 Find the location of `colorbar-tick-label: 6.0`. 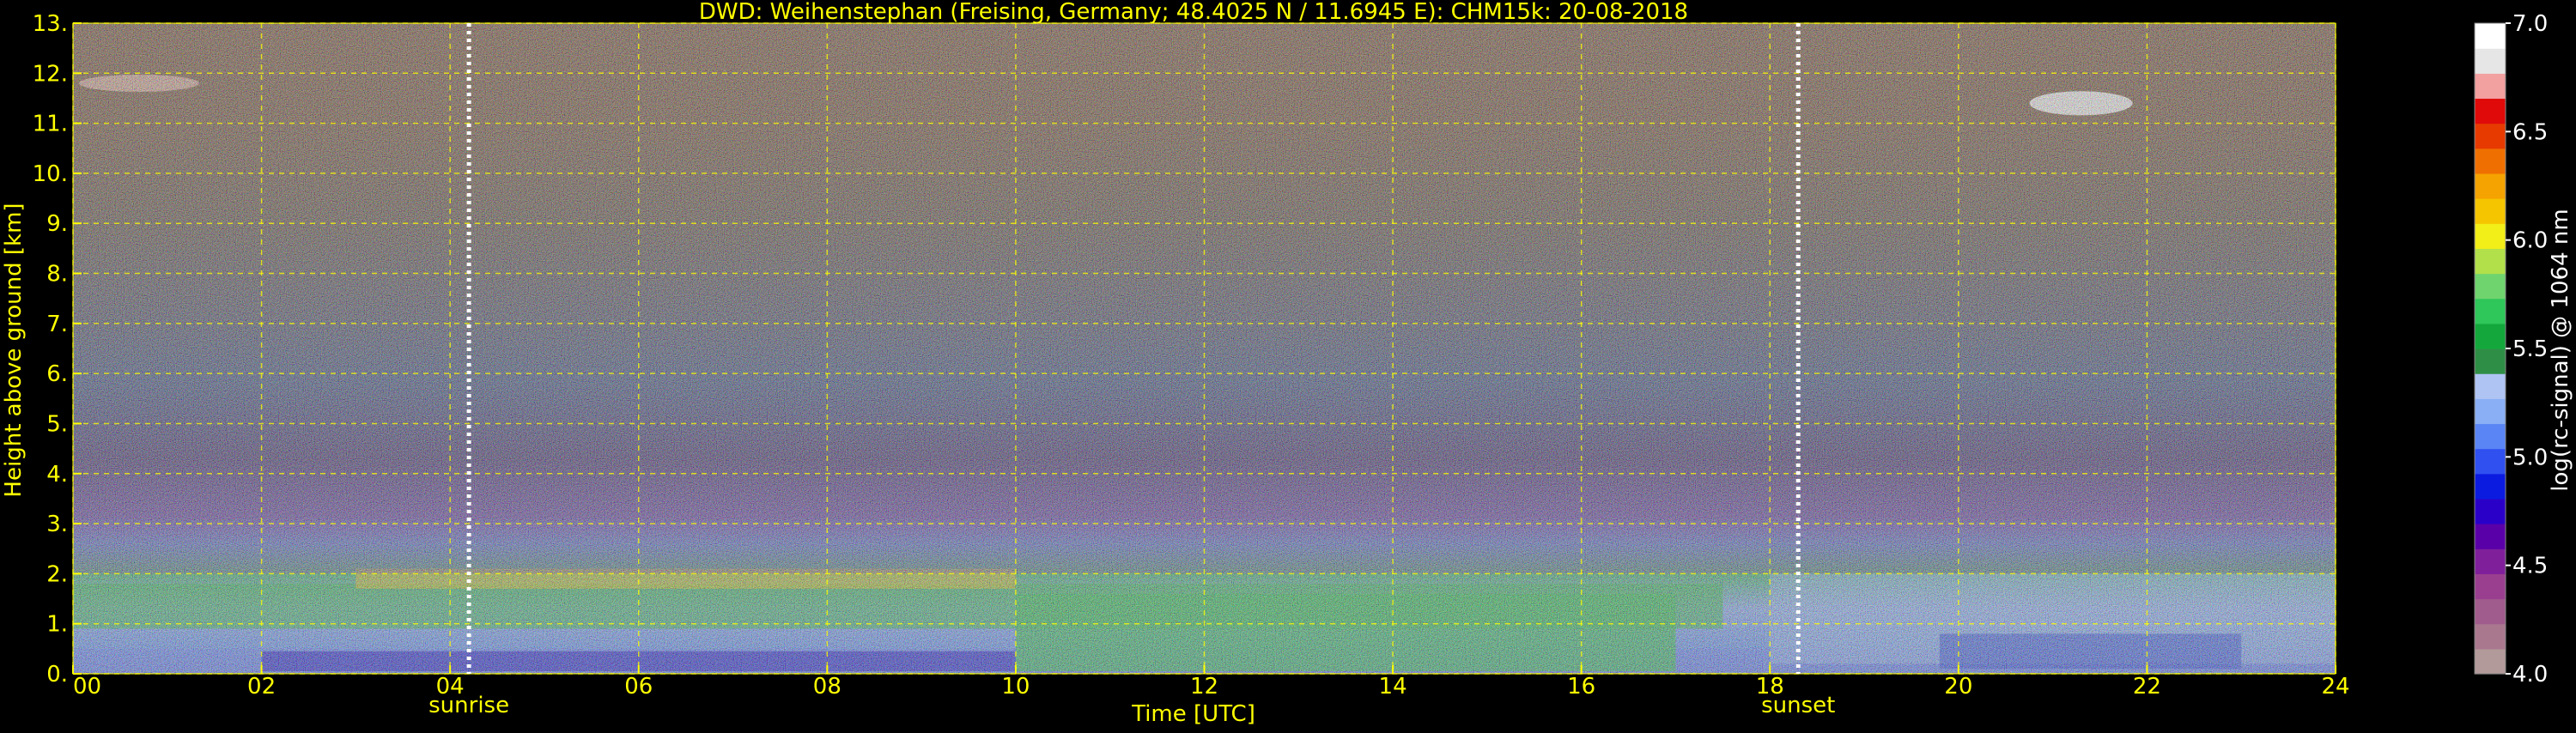

colorbar-tick-label: 6.0 is located at coordinates (2530, 241).